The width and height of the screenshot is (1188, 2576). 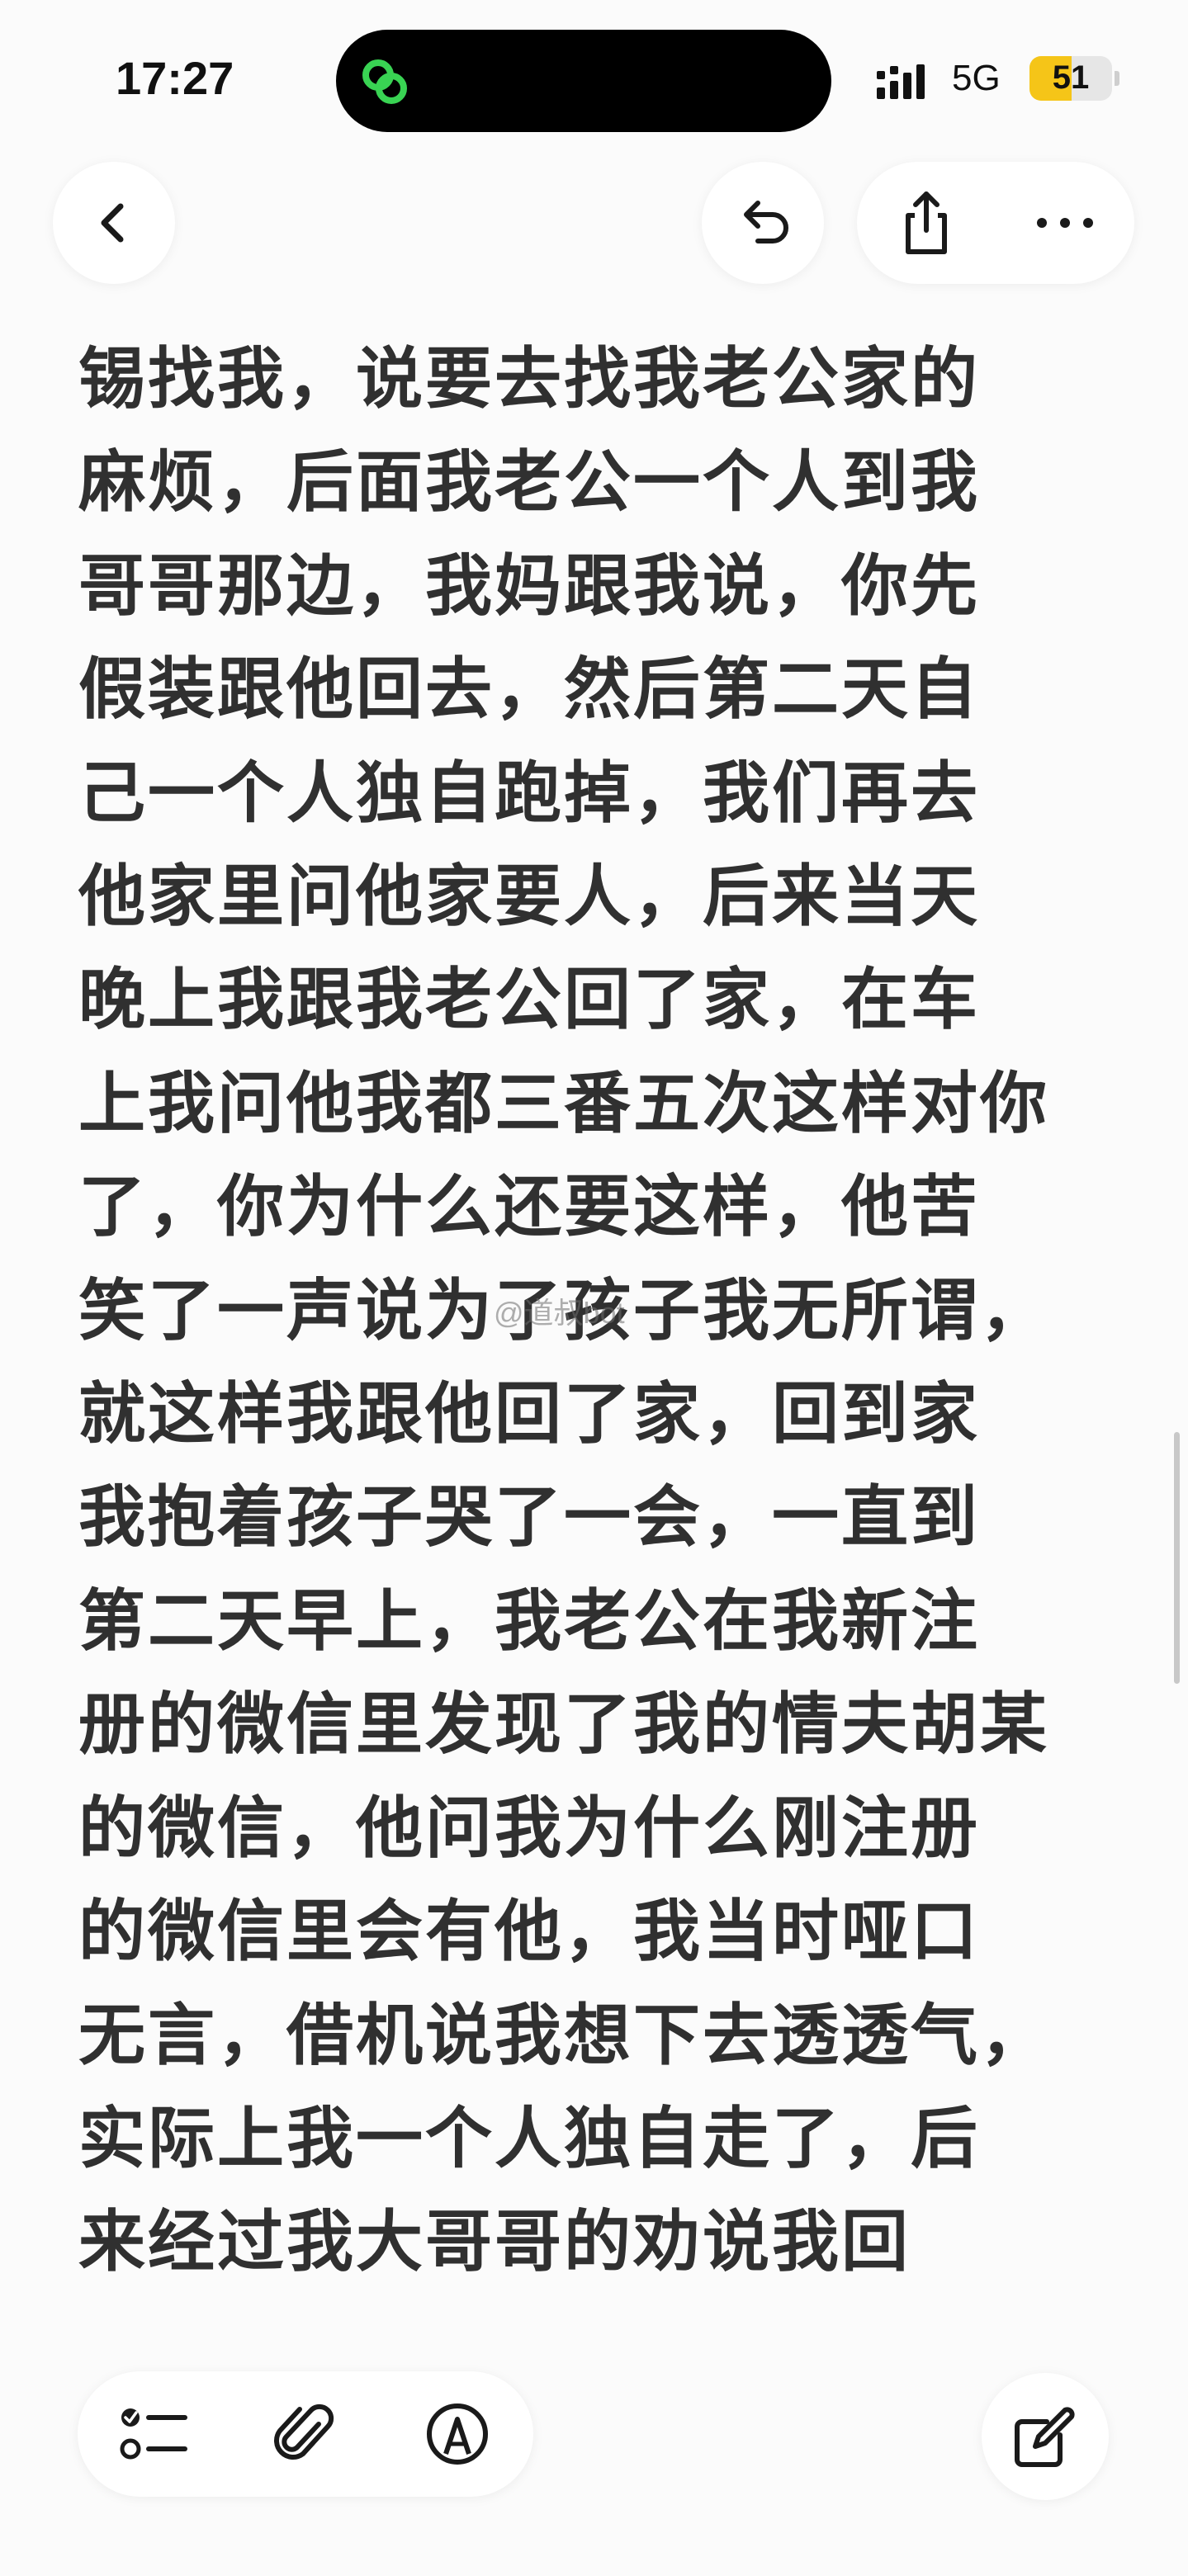 What do you see at coordinates (529, 1001) in the screenshot?
I see `note-line: 晚上我跟我老公回了家，在车` at bounding box center [529, 1001].